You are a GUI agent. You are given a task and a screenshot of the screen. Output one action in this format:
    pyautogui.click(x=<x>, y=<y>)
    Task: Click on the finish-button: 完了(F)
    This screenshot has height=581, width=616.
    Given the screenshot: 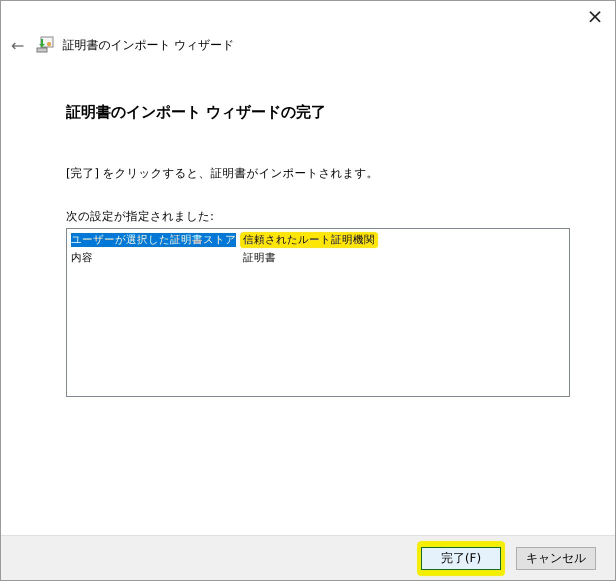 What is the action you would take?
    pyautogui.click(x=461, y=558)
    